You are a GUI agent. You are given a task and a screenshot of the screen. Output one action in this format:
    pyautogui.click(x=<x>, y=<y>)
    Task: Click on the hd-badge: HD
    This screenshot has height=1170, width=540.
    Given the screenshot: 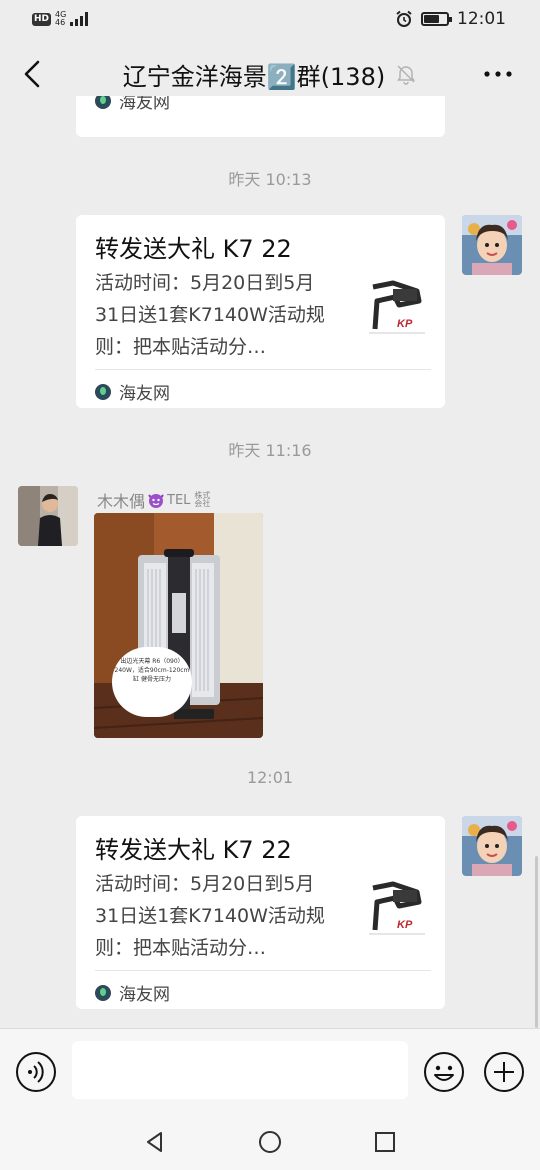 What is the action you would take?
    pyautogui.click(x=42, y=19)
    